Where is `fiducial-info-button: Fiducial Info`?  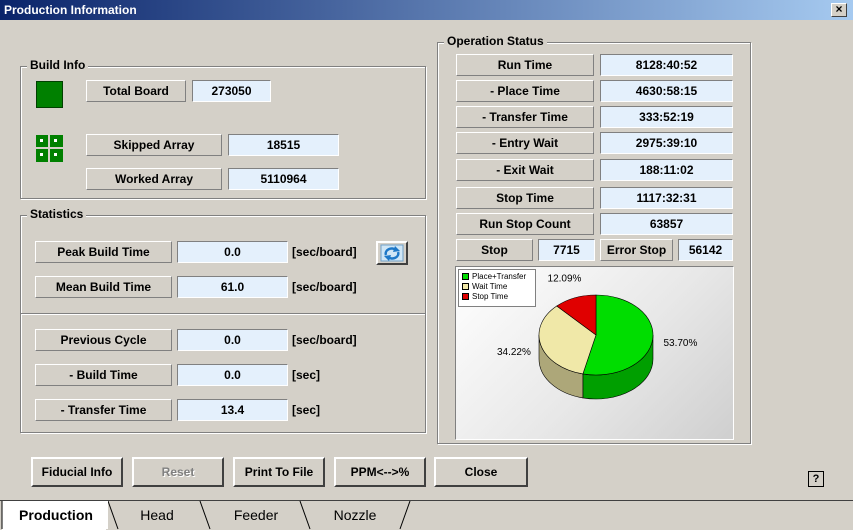 fiducial-info-button: Fiducial Info is located at coordinates (77, 472).